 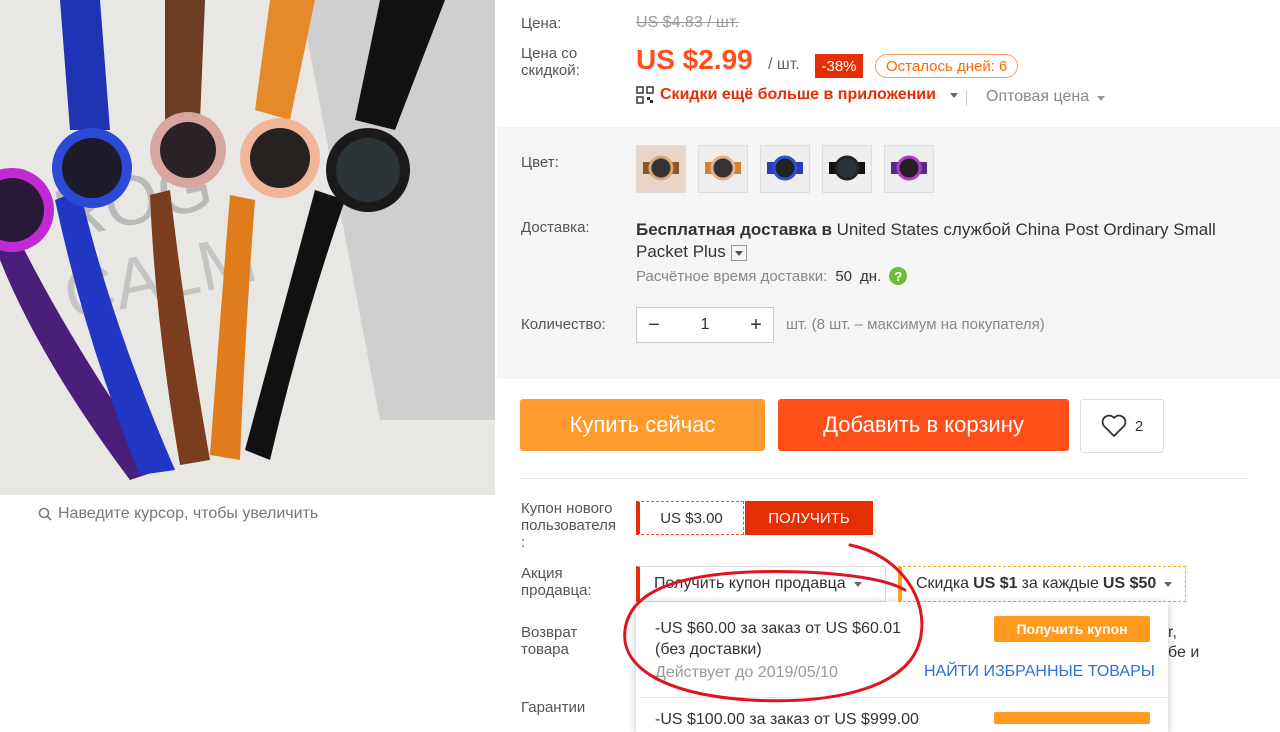 I want to click on guarantee-label: Гарантии, so click(x=553, y=707).